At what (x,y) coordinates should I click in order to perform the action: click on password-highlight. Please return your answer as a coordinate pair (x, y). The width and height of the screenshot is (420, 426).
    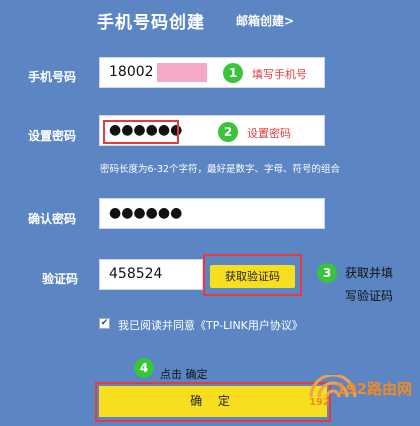
    Looking at the image, I should click on (141, 132).